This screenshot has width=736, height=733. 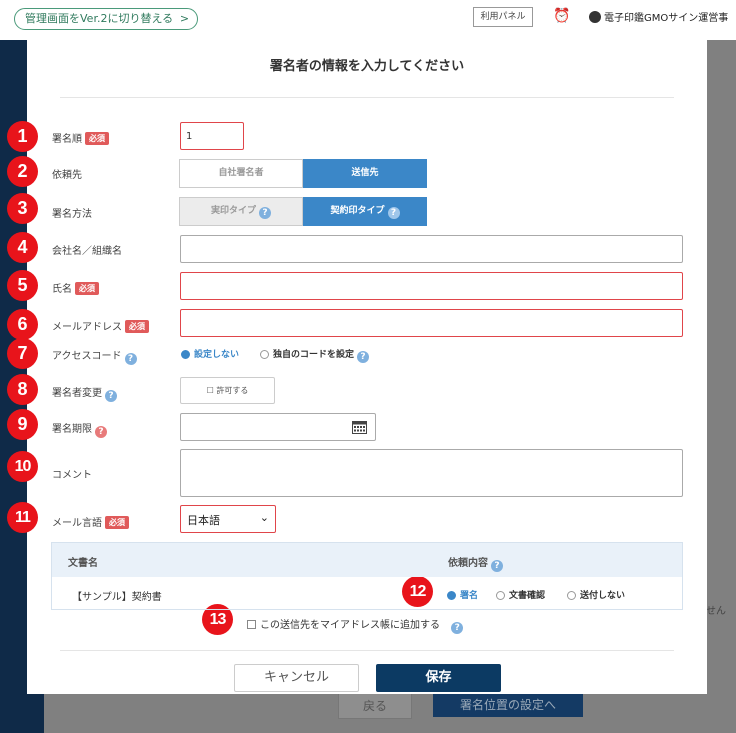 I want to click on access-code-label: アクセスコード?, so click(x=94, y=356).